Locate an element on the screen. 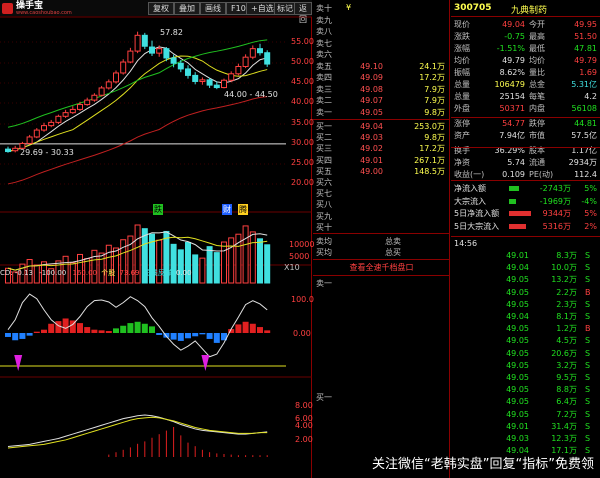 This screenshot has width=600, height=478. sell-level-row: 卖九 is located at coordinates (381, 20).